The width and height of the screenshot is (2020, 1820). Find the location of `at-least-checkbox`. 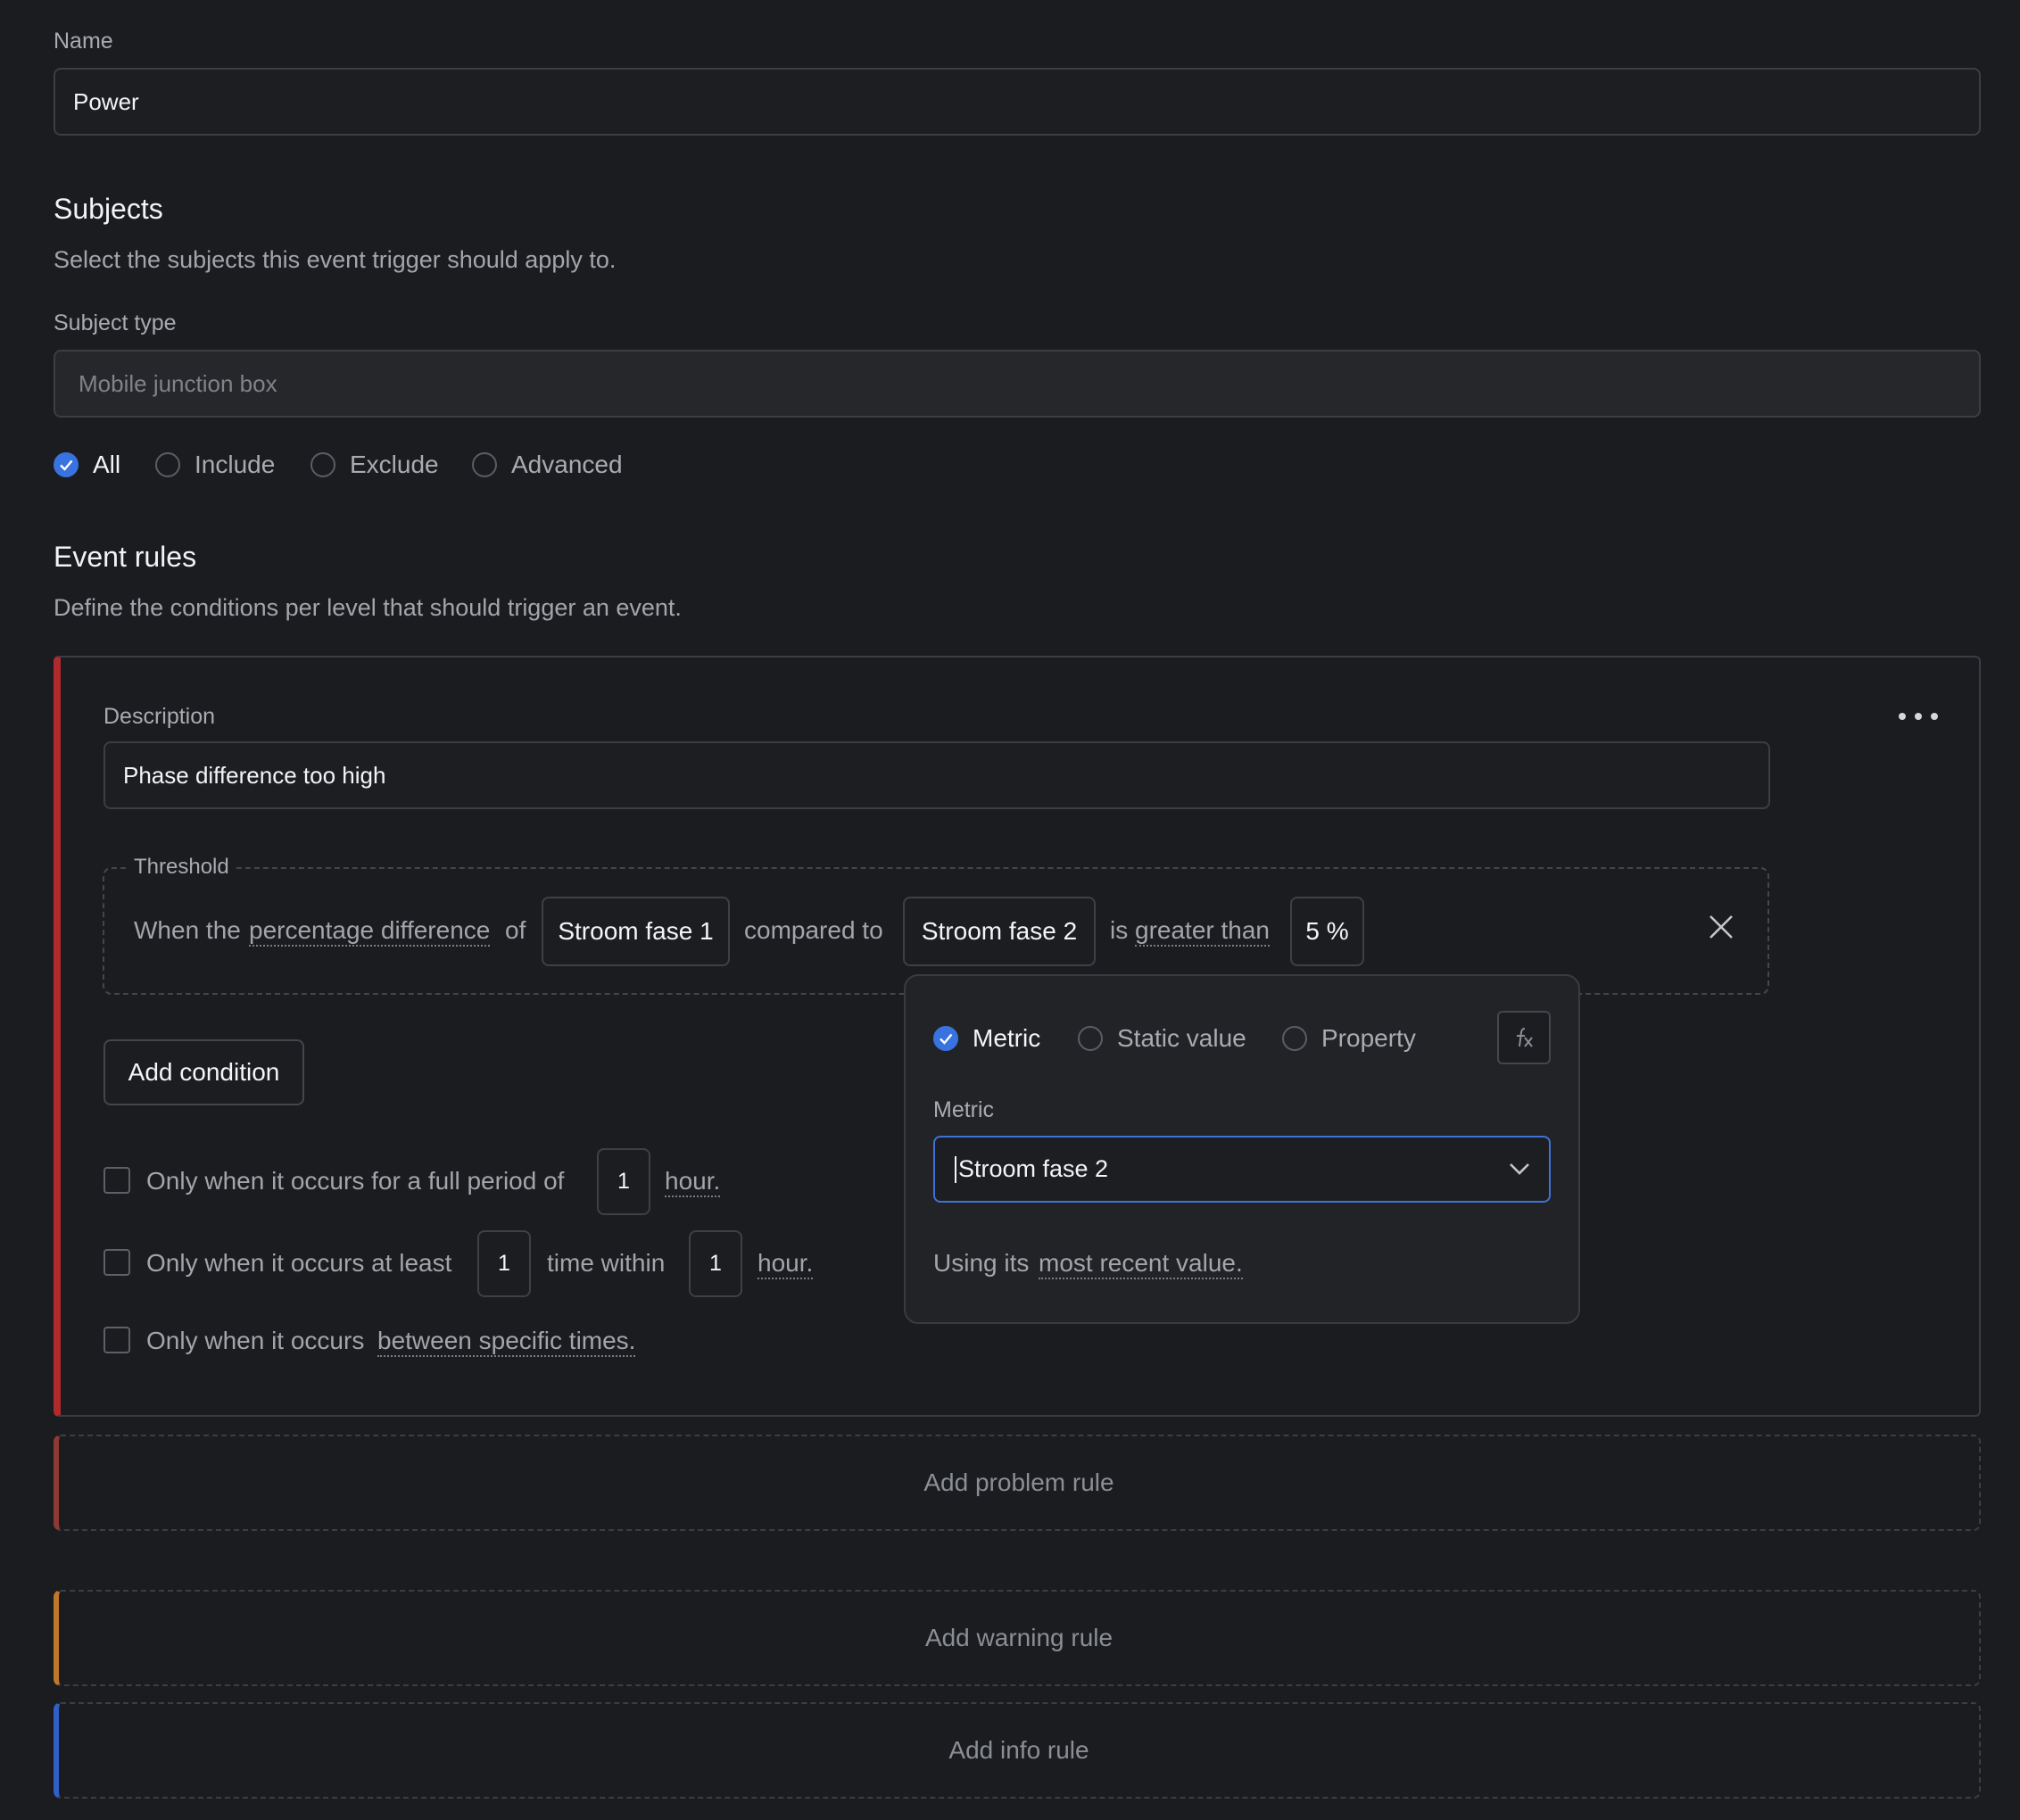

at-least-checkbox is located at coordinates (117, 1262).